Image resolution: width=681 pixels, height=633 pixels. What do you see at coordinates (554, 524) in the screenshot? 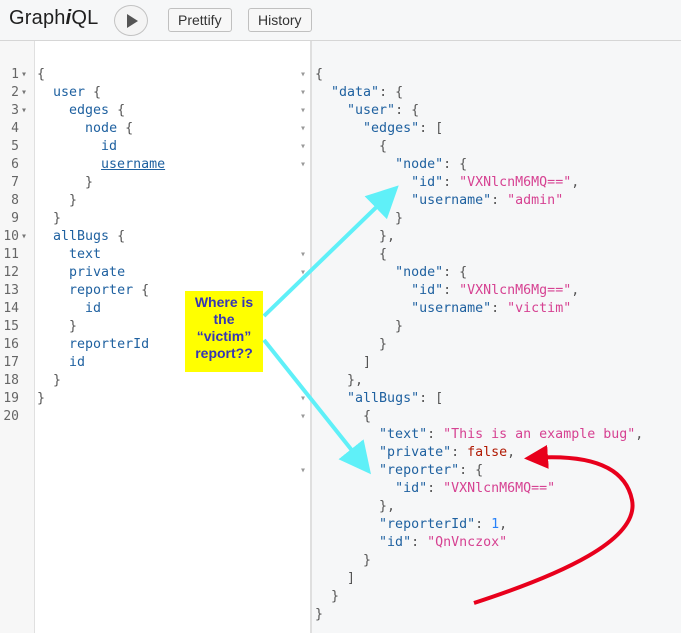
I see `red-arrow-to-private` at bounding box center [554, 524].